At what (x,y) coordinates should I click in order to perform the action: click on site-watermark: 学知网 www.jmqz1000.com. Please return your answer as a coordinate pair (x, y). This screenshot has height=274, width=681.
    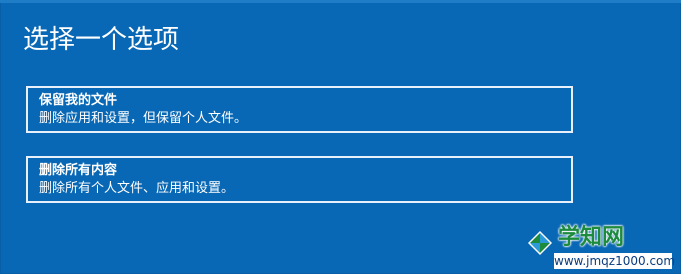
    Looking at the image, I should click on (599, 247).